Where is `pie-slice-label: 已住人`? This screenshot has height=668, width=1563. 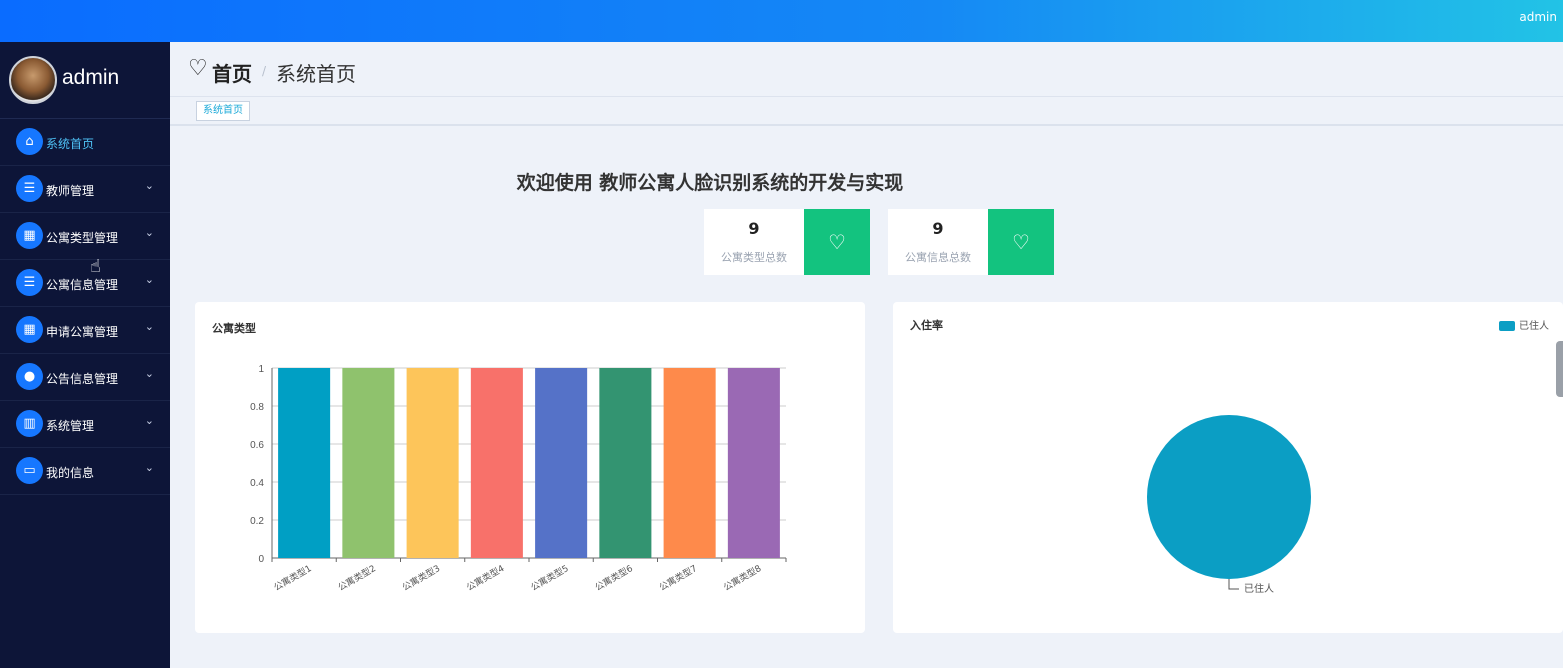 pie-slice-label: 已住人 is located at coordinates (1259, 588).